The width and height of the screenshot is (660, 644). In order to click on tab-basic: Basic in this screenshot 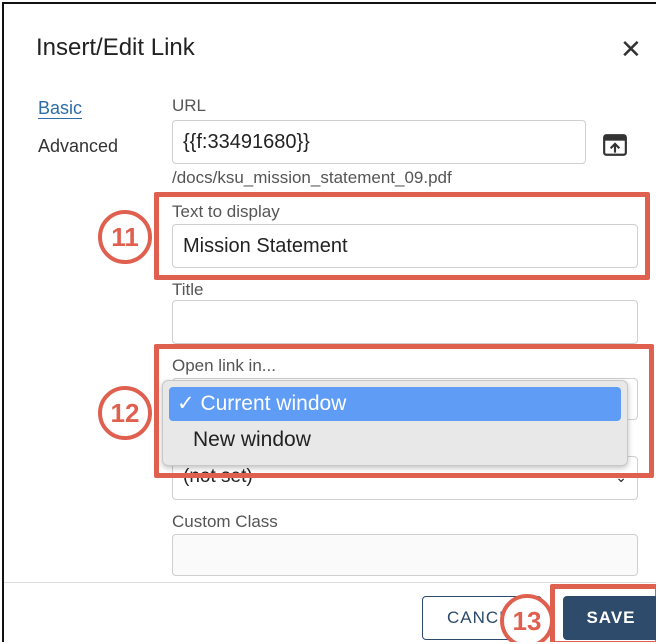, I will do `click(60, 108)`.